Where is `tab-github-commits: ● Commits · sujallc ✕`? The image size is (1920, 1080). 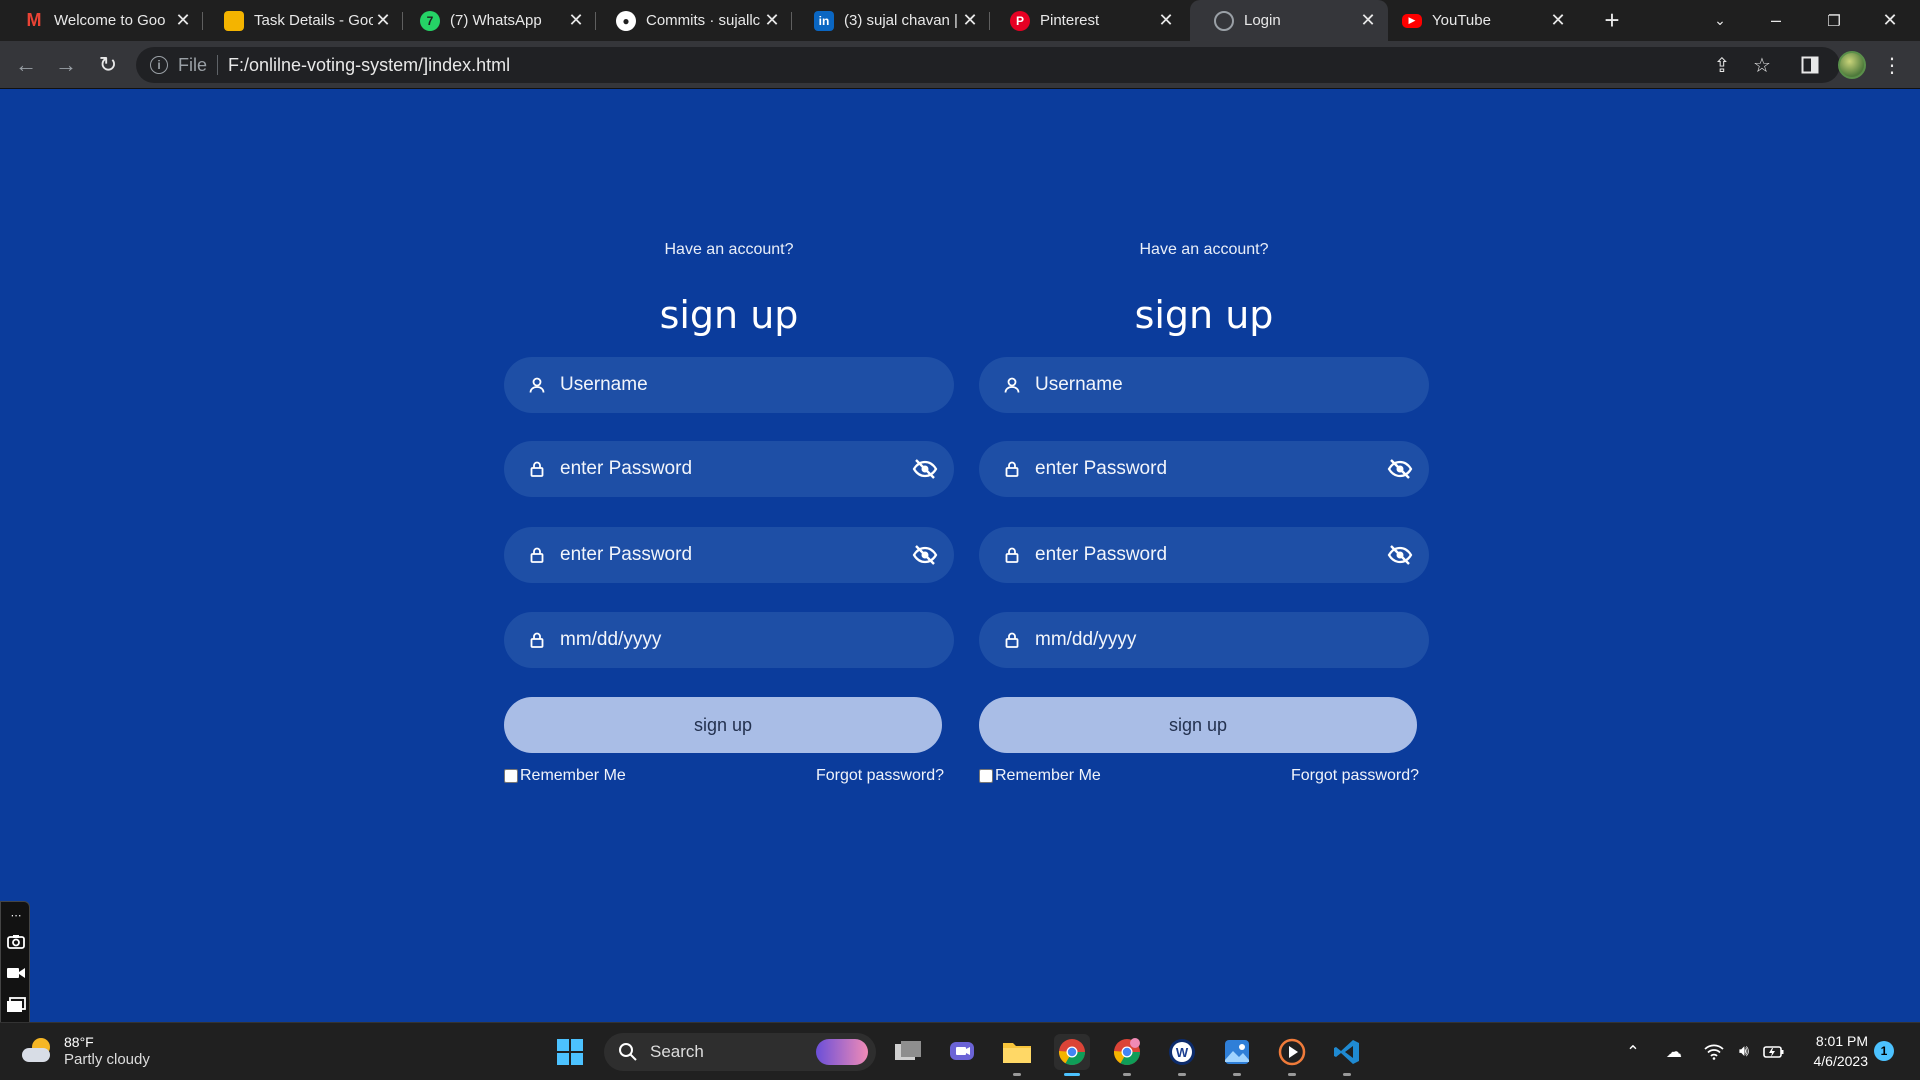 tab-github-commits: ● Commits · sujallc ✕ is located at coordinates (692, 20).